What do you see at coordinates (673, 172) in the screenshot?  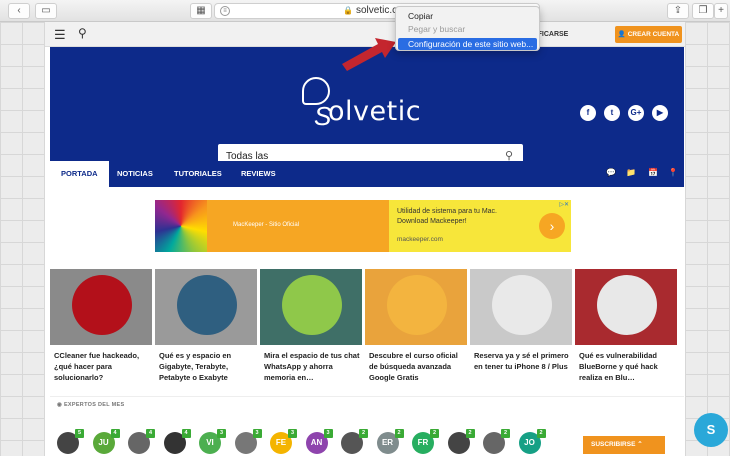 I see `location-icon: 📍` at bounding box center [673, 172].